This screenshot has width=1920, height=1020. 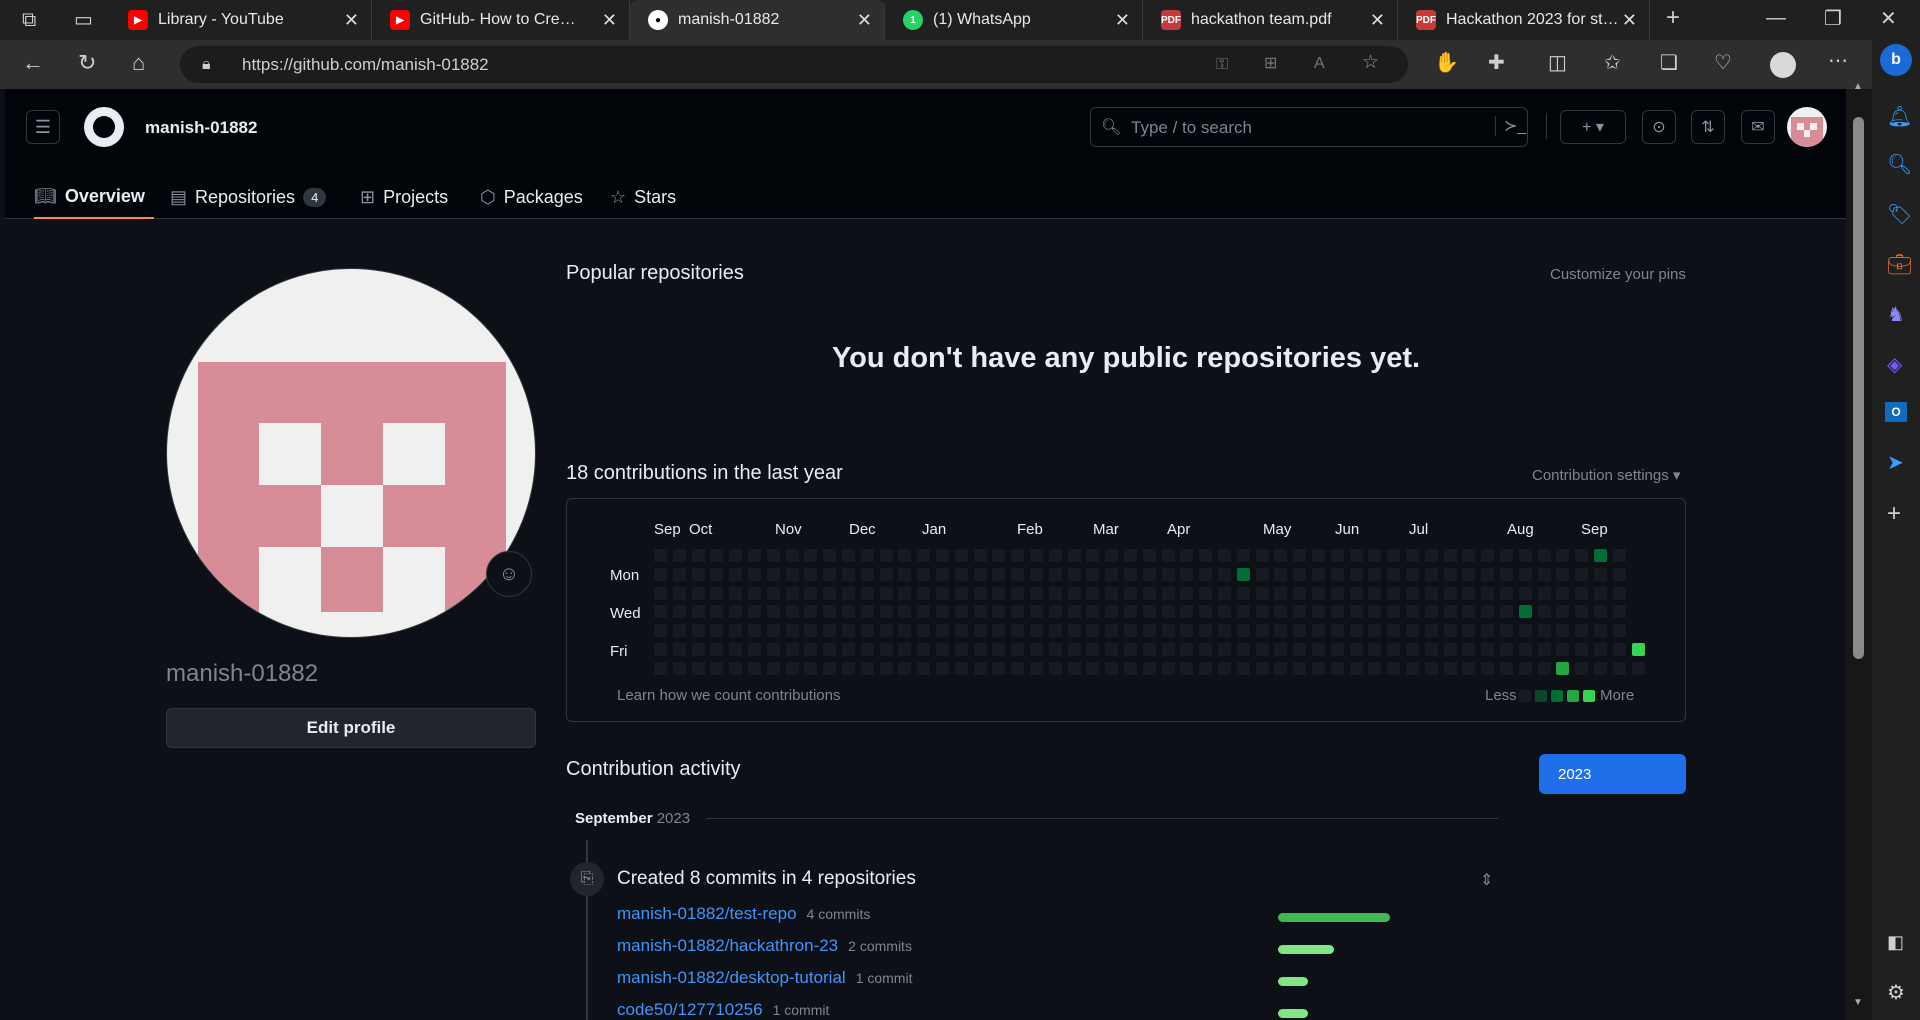 I want to click on close-tab-icon: ✕, so click(x=1629, y=20).